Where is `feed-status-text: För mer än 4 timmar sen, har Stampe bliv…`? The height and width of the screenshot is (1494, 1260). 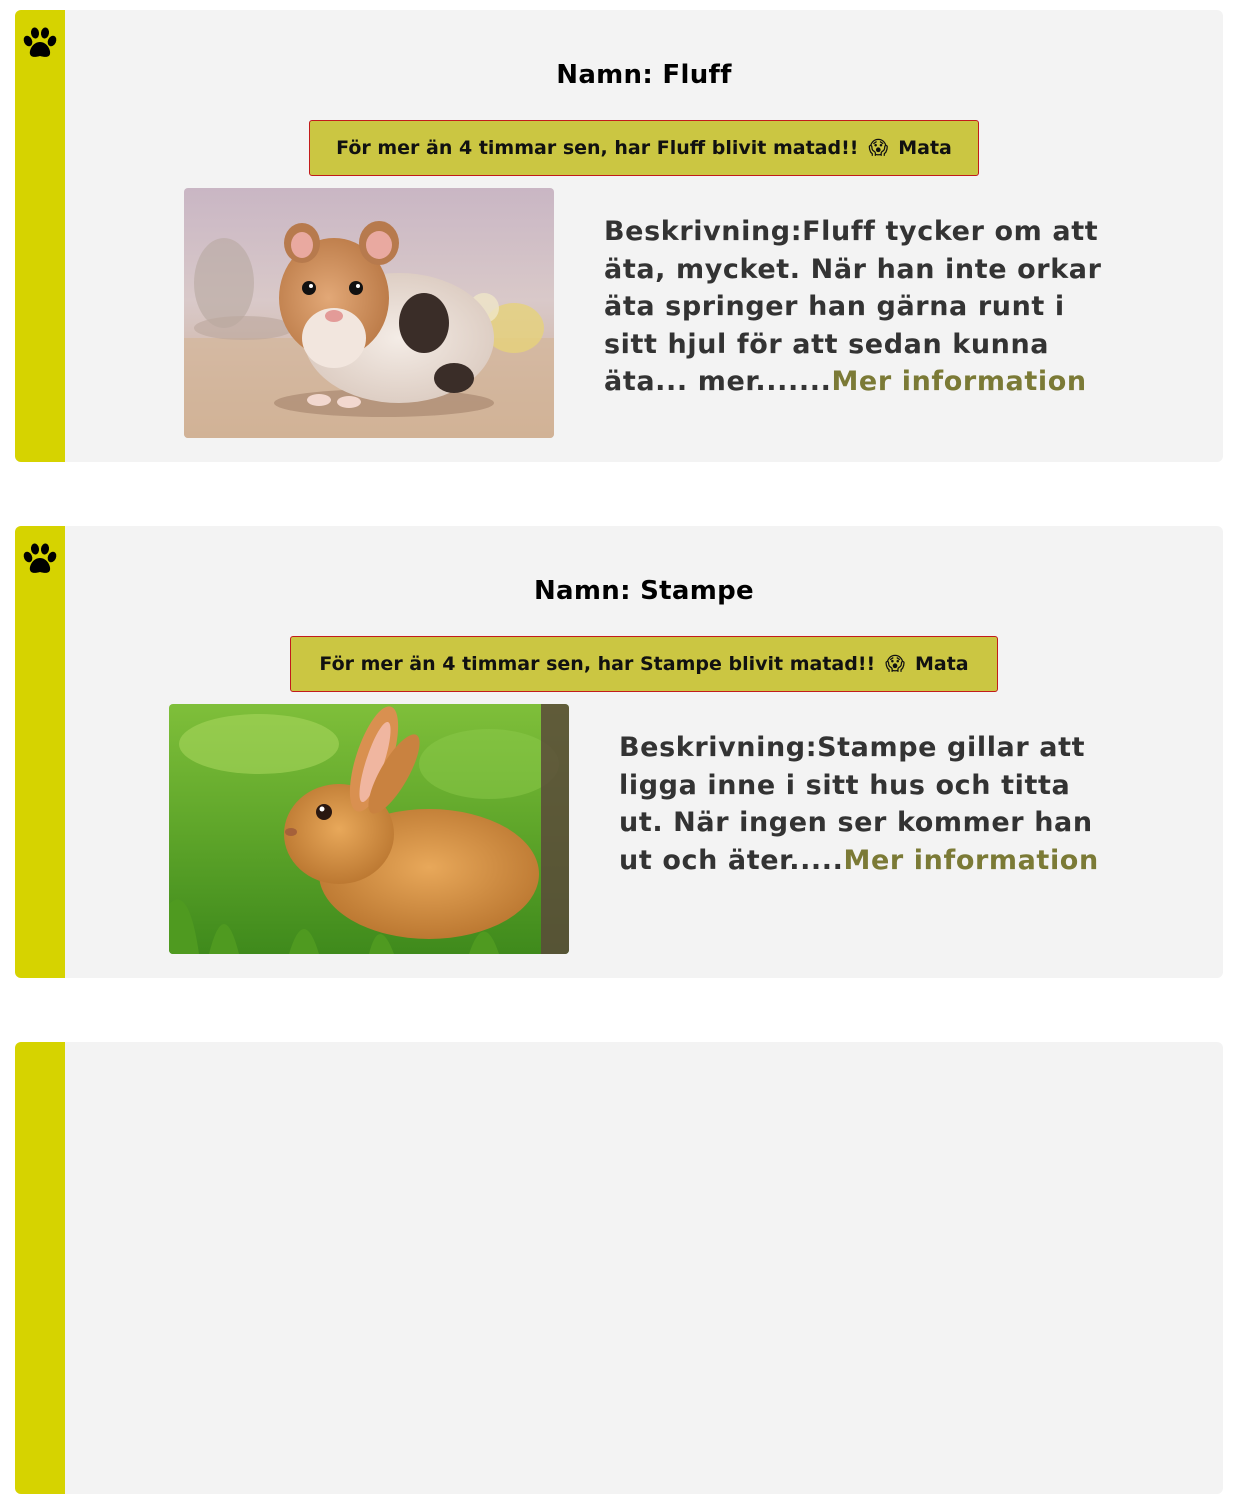
feed-status-text: För mer än 4 timmar sen, har Stampe bliv… is located at coordinates (597, 664).